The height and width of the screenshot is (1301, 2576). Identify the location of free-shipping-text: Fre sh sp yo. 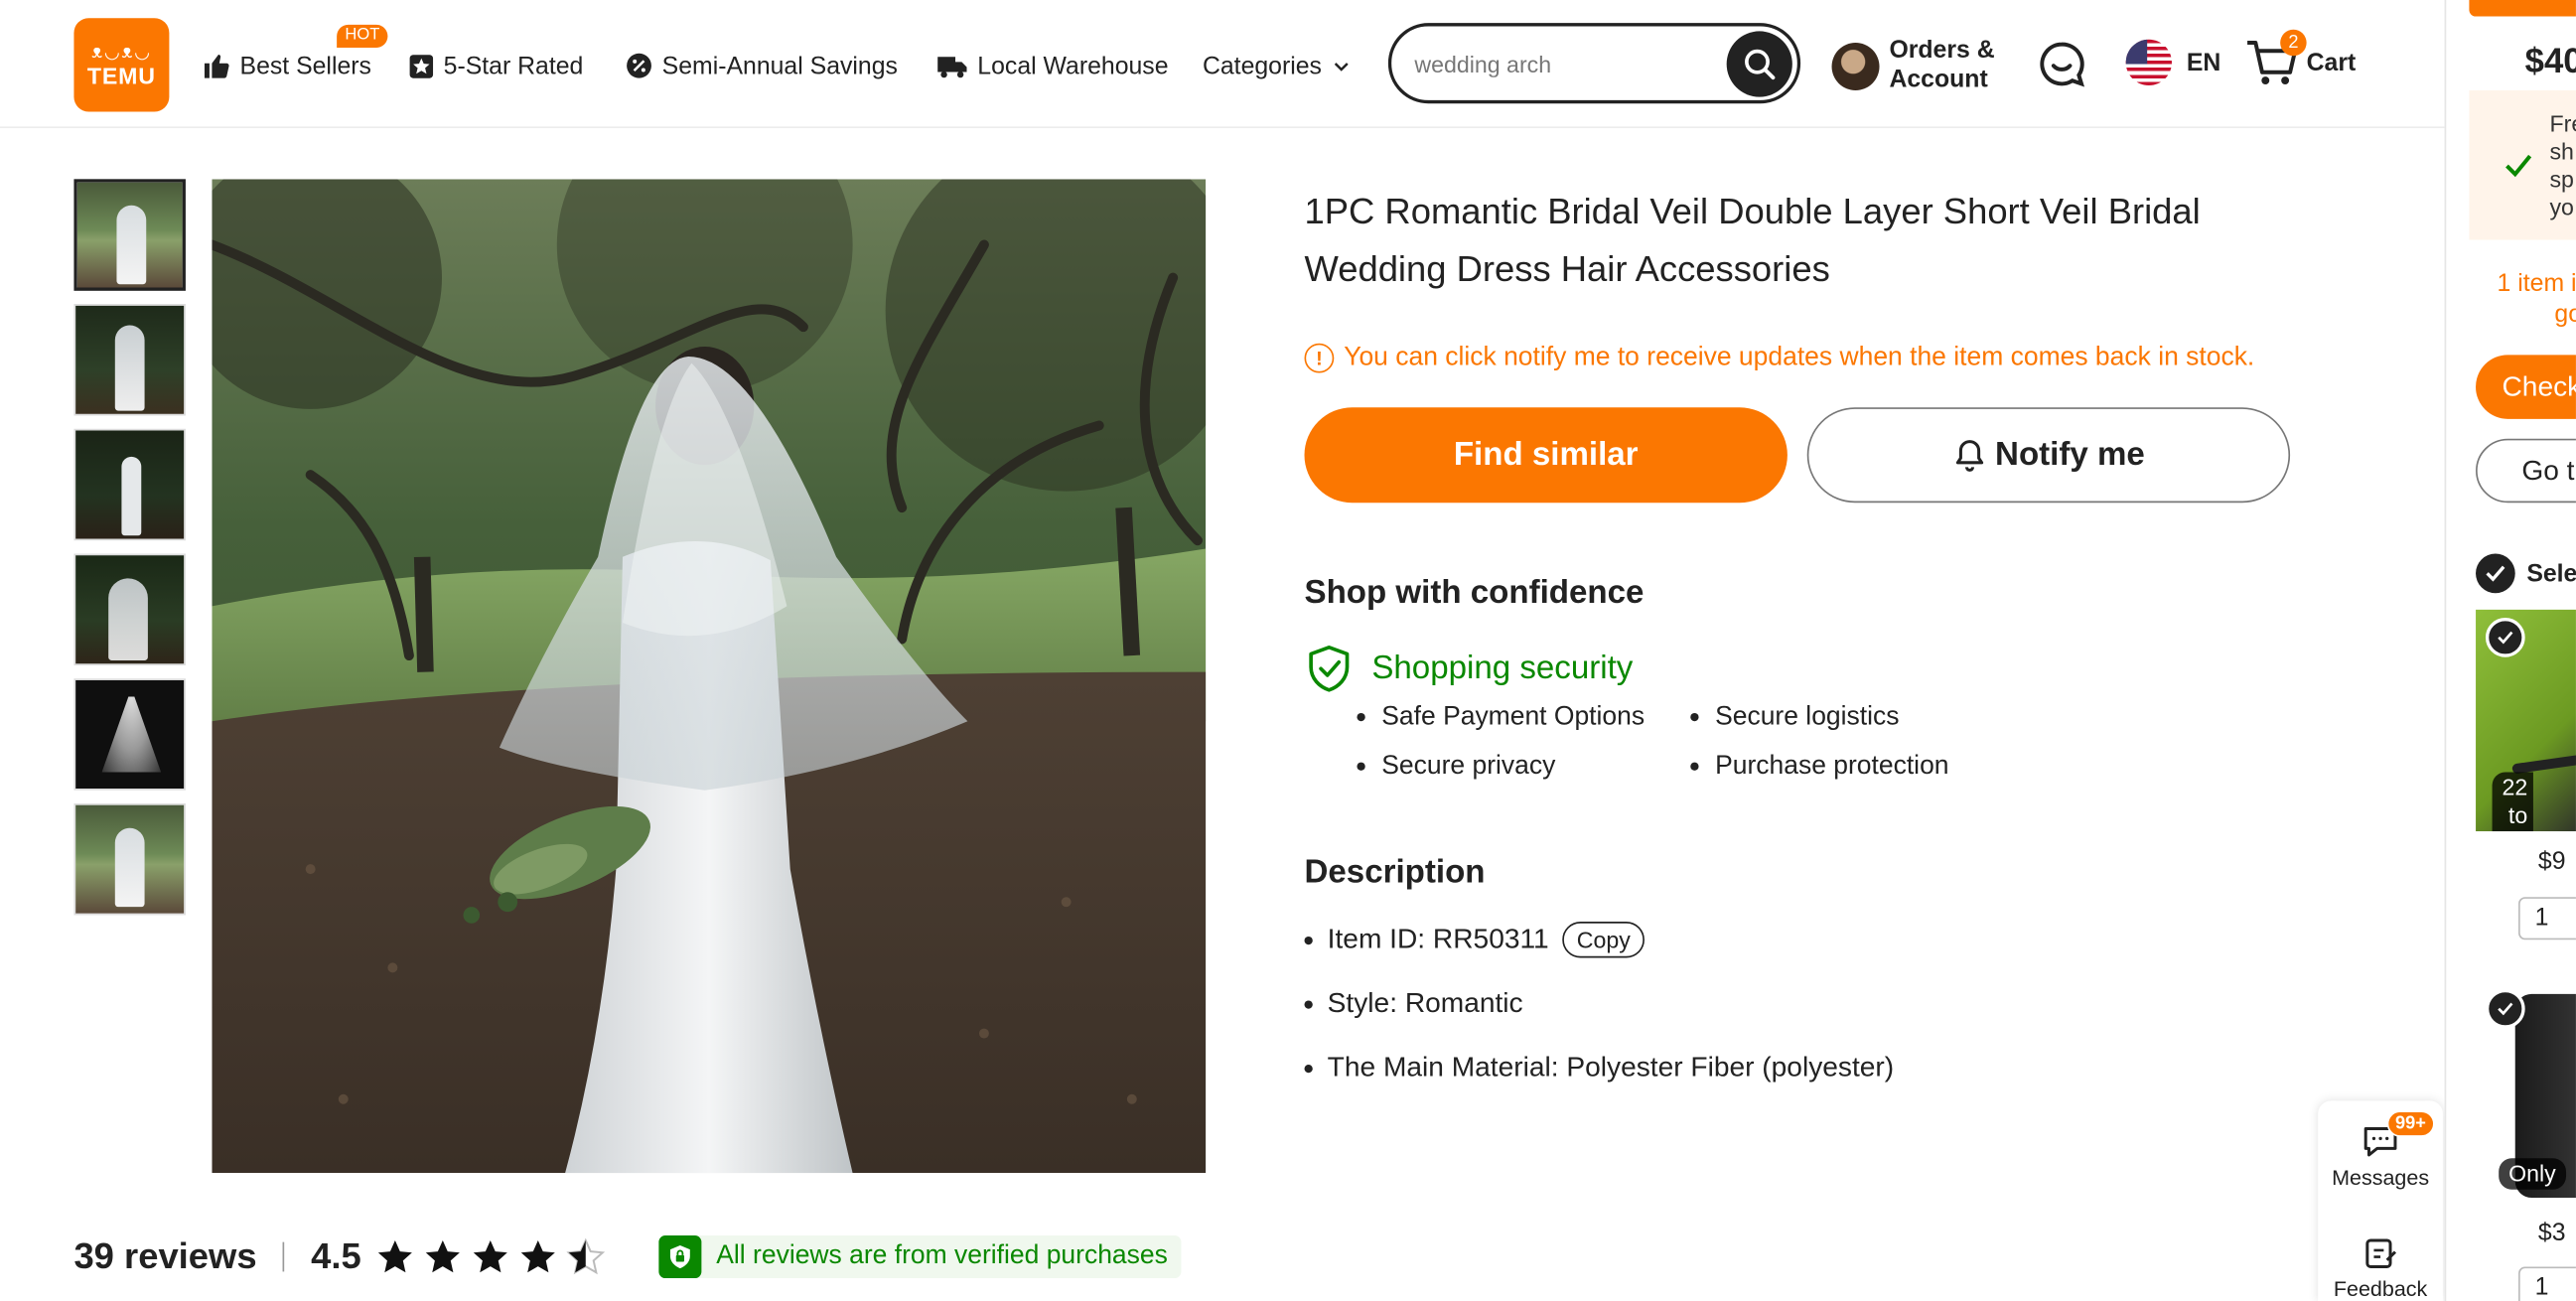
(2562, 165).